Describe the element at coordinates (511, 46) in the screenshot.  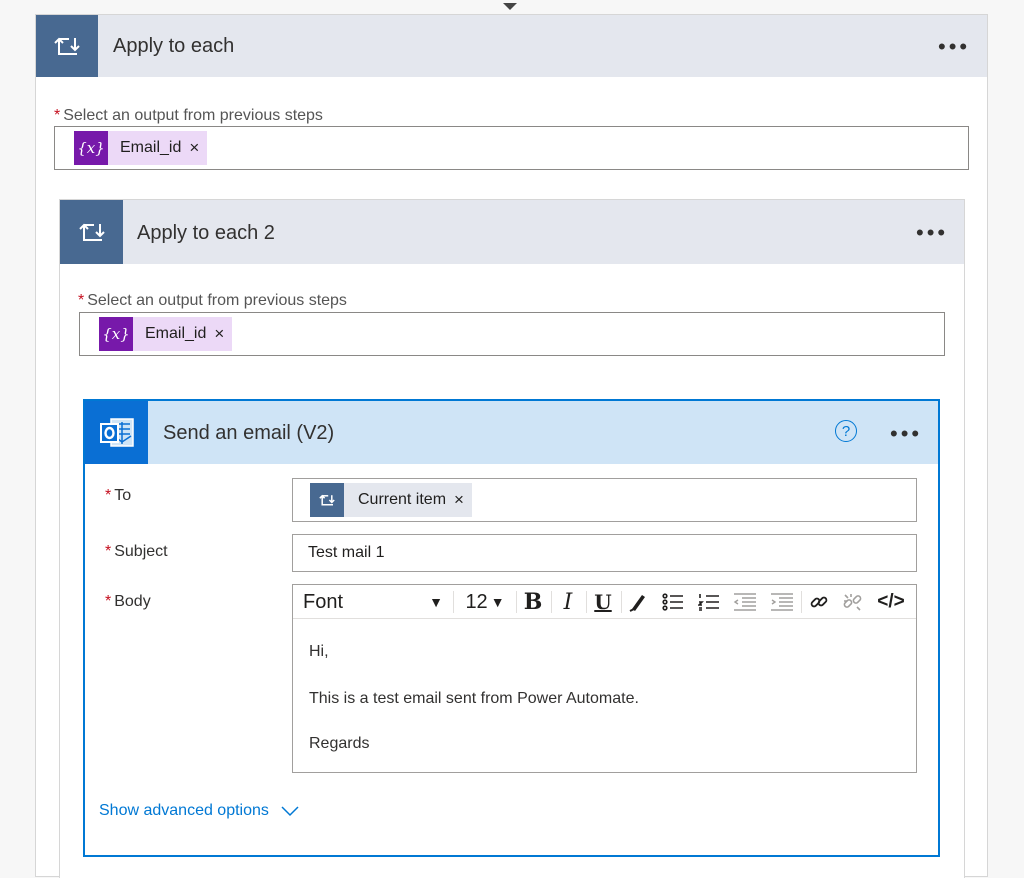
I see `apply-to-each-header: Apply to each •••` at that location.